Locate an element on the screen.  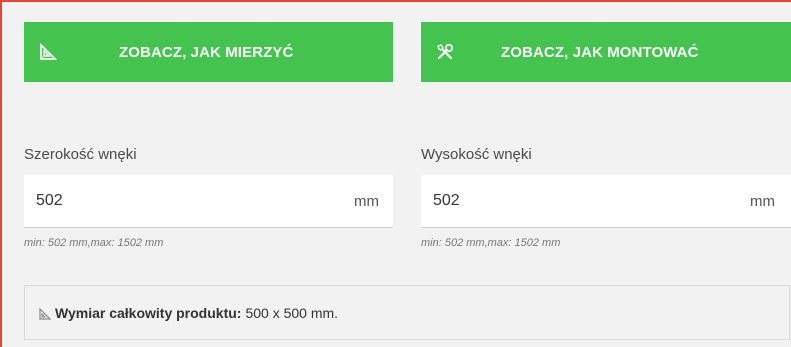
height-range-hint: min: 502 mm,max: 1502 mm is located at coordinates (491, 243).